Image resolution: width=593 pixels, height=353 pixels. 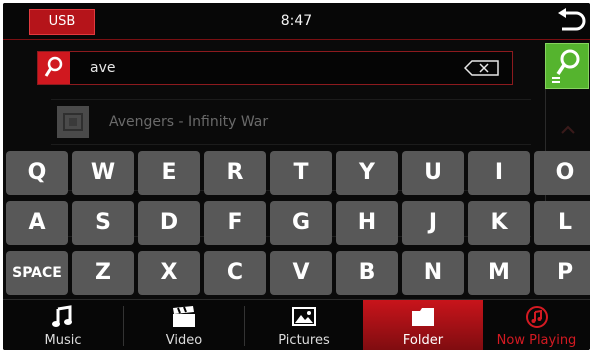 I want to click on status-bar: USB 8:47, so click(x=296, y=21).